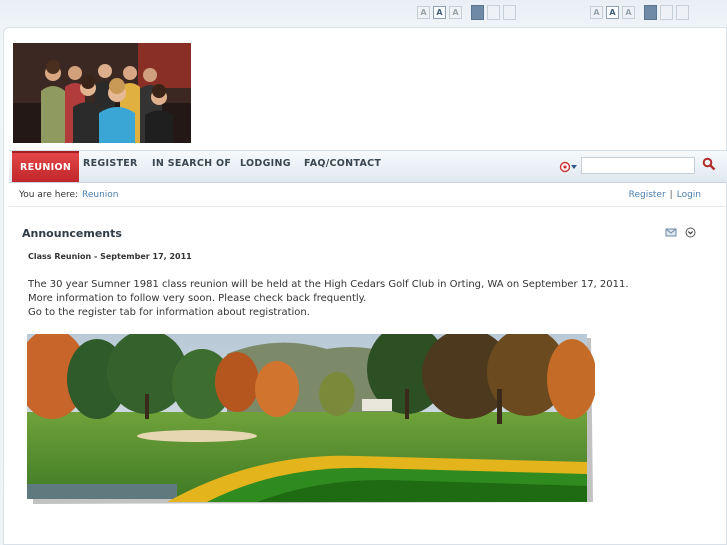  I want to click on nav-item-faq-contact: FAQ/CONTACT, so click(342, 163).